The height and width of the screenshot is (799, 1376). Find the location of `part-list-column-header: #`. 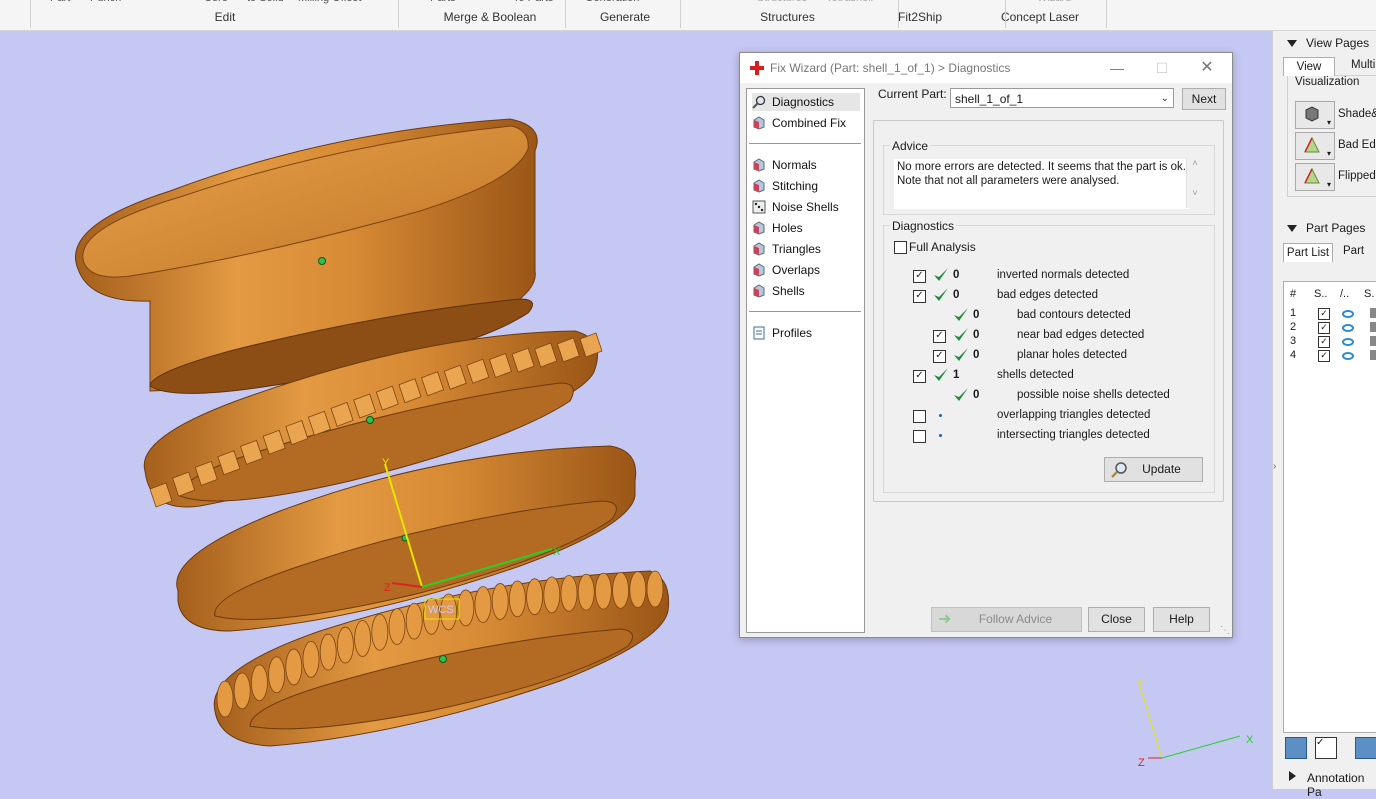

part-list-column-header: # is located at coordinates (1293, 294).